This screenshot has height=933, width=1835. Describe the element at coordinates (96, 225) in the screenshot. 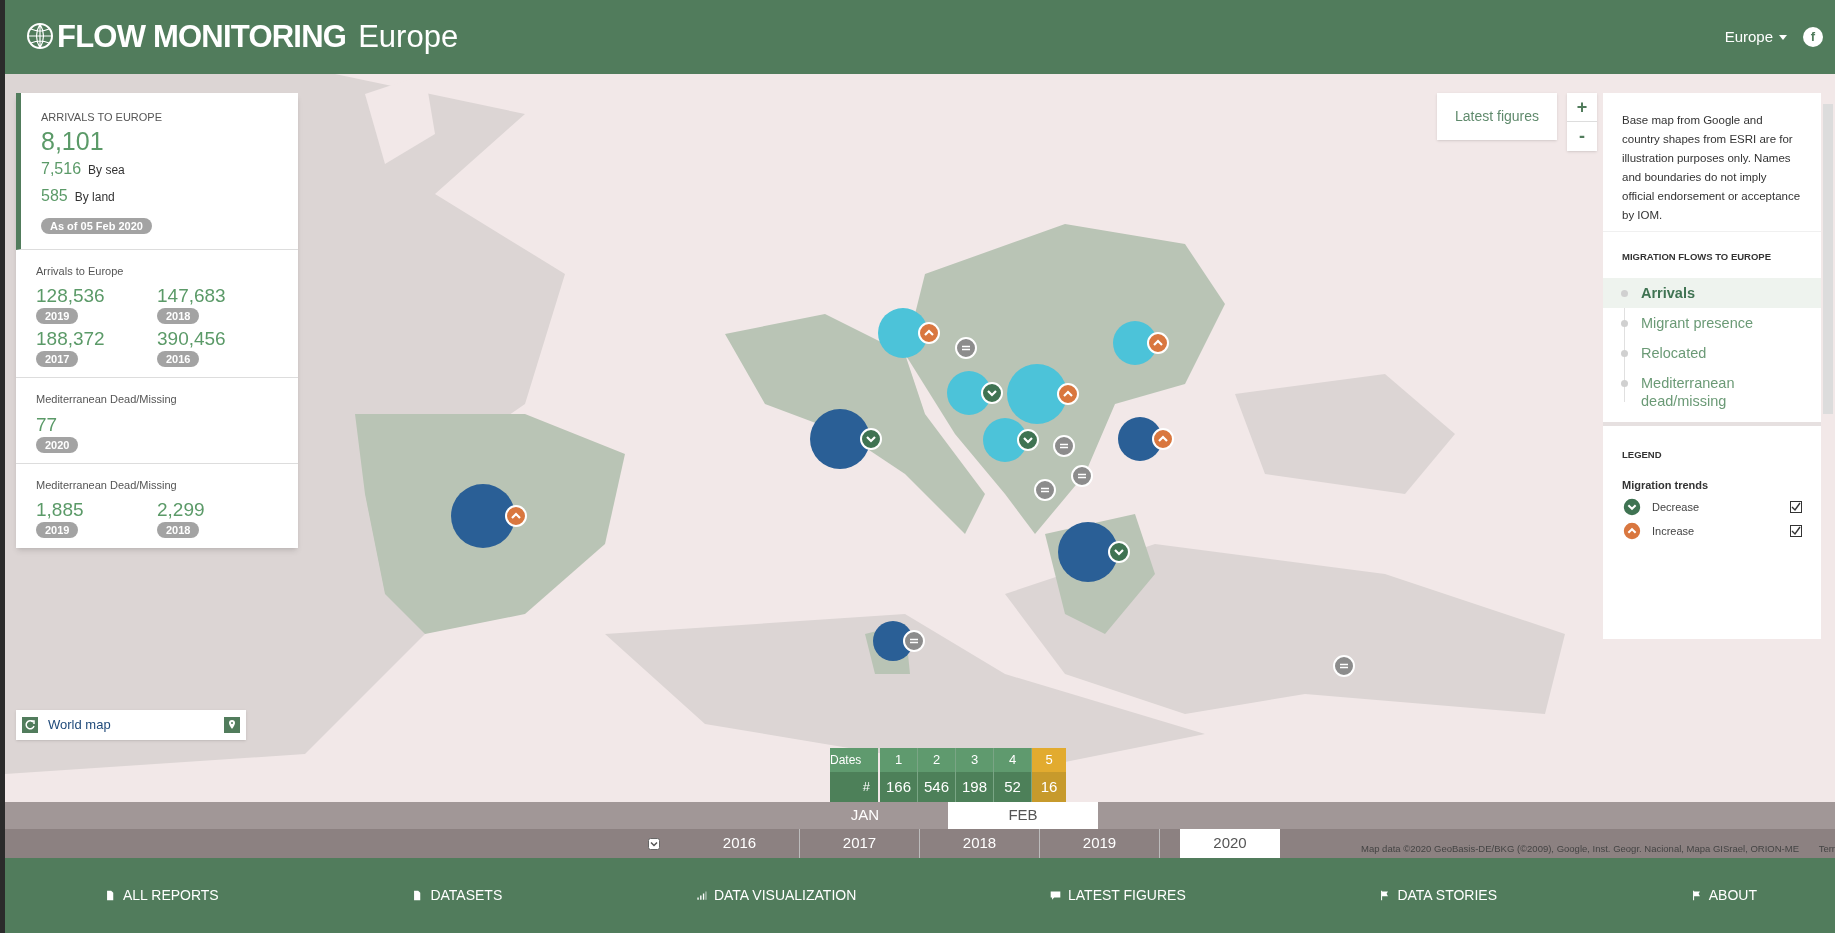

I see `year-badge: As of 05 Feb 2020` at that location.